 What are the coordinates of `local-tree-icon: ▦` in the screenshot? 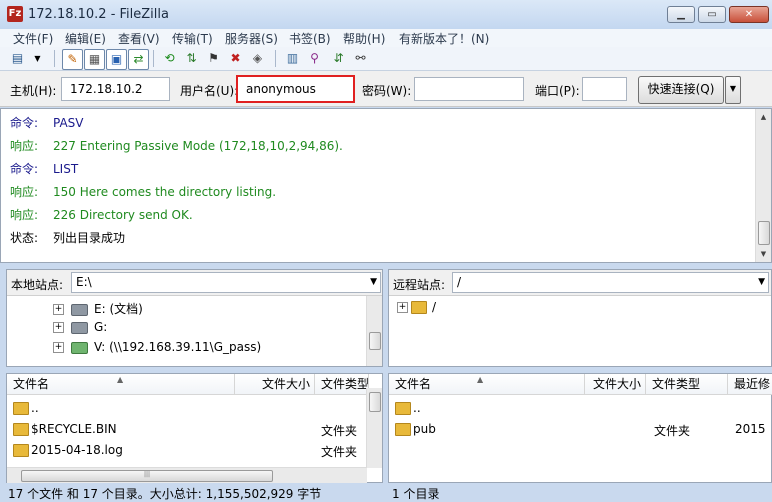 It's located at (94, 59).